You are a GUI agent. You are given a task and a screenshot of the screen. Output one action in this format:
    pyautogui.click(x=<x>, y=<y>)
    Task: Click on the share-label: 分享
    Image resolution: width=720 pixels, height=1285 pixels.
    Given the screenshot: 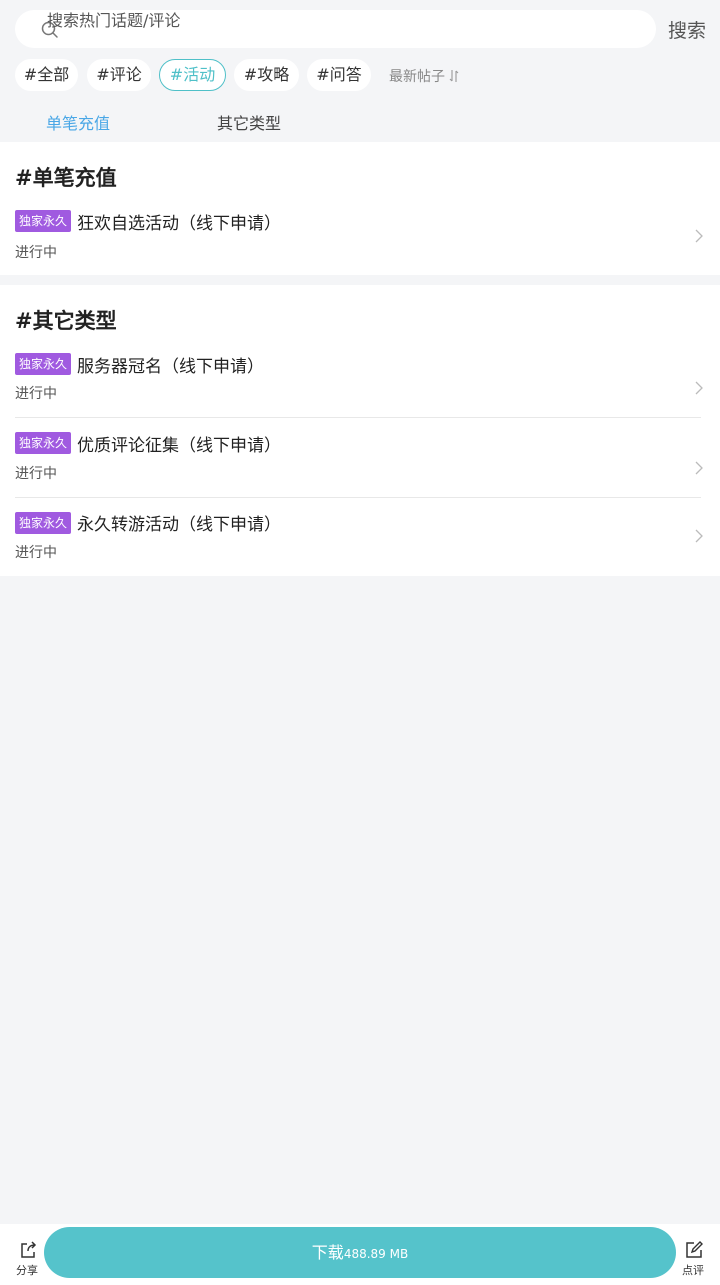 What is the action you would take?
    pyautogui.click(x=27, y=1270)
    